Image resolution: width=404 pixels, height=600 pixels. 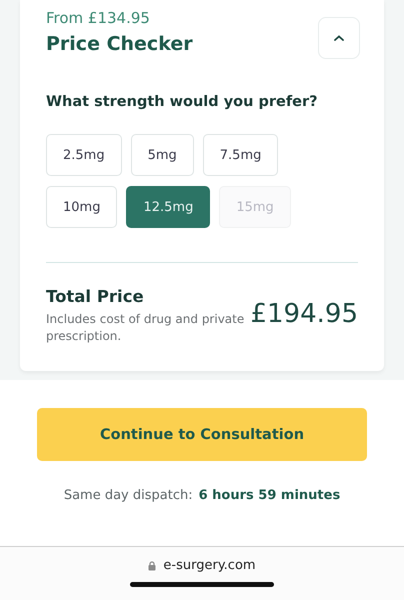 What do you see at coordinates (84, 155) in the screenshot?
I see `strength-option: 2.5mg` at bounding box center [84, 155].